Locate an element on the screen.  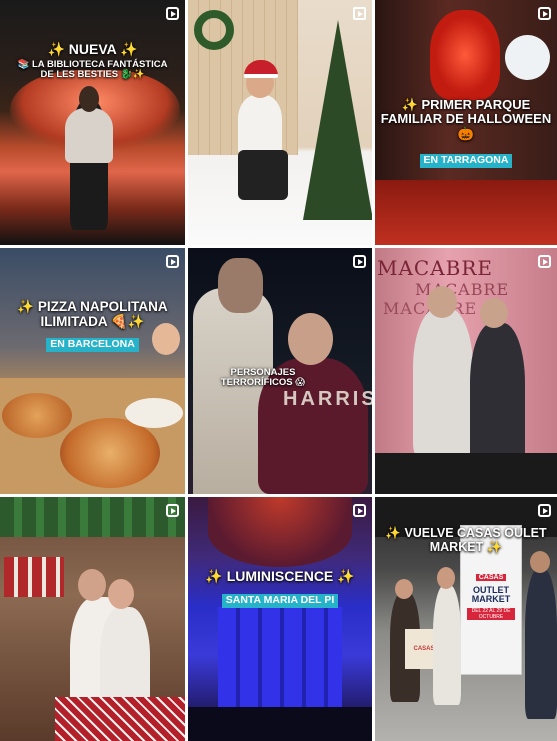
post-tile-luminiscence: ✨ LUMINISCENCE ✨ SANTA MARIA DEL PI is located at coordinates (280, 619).